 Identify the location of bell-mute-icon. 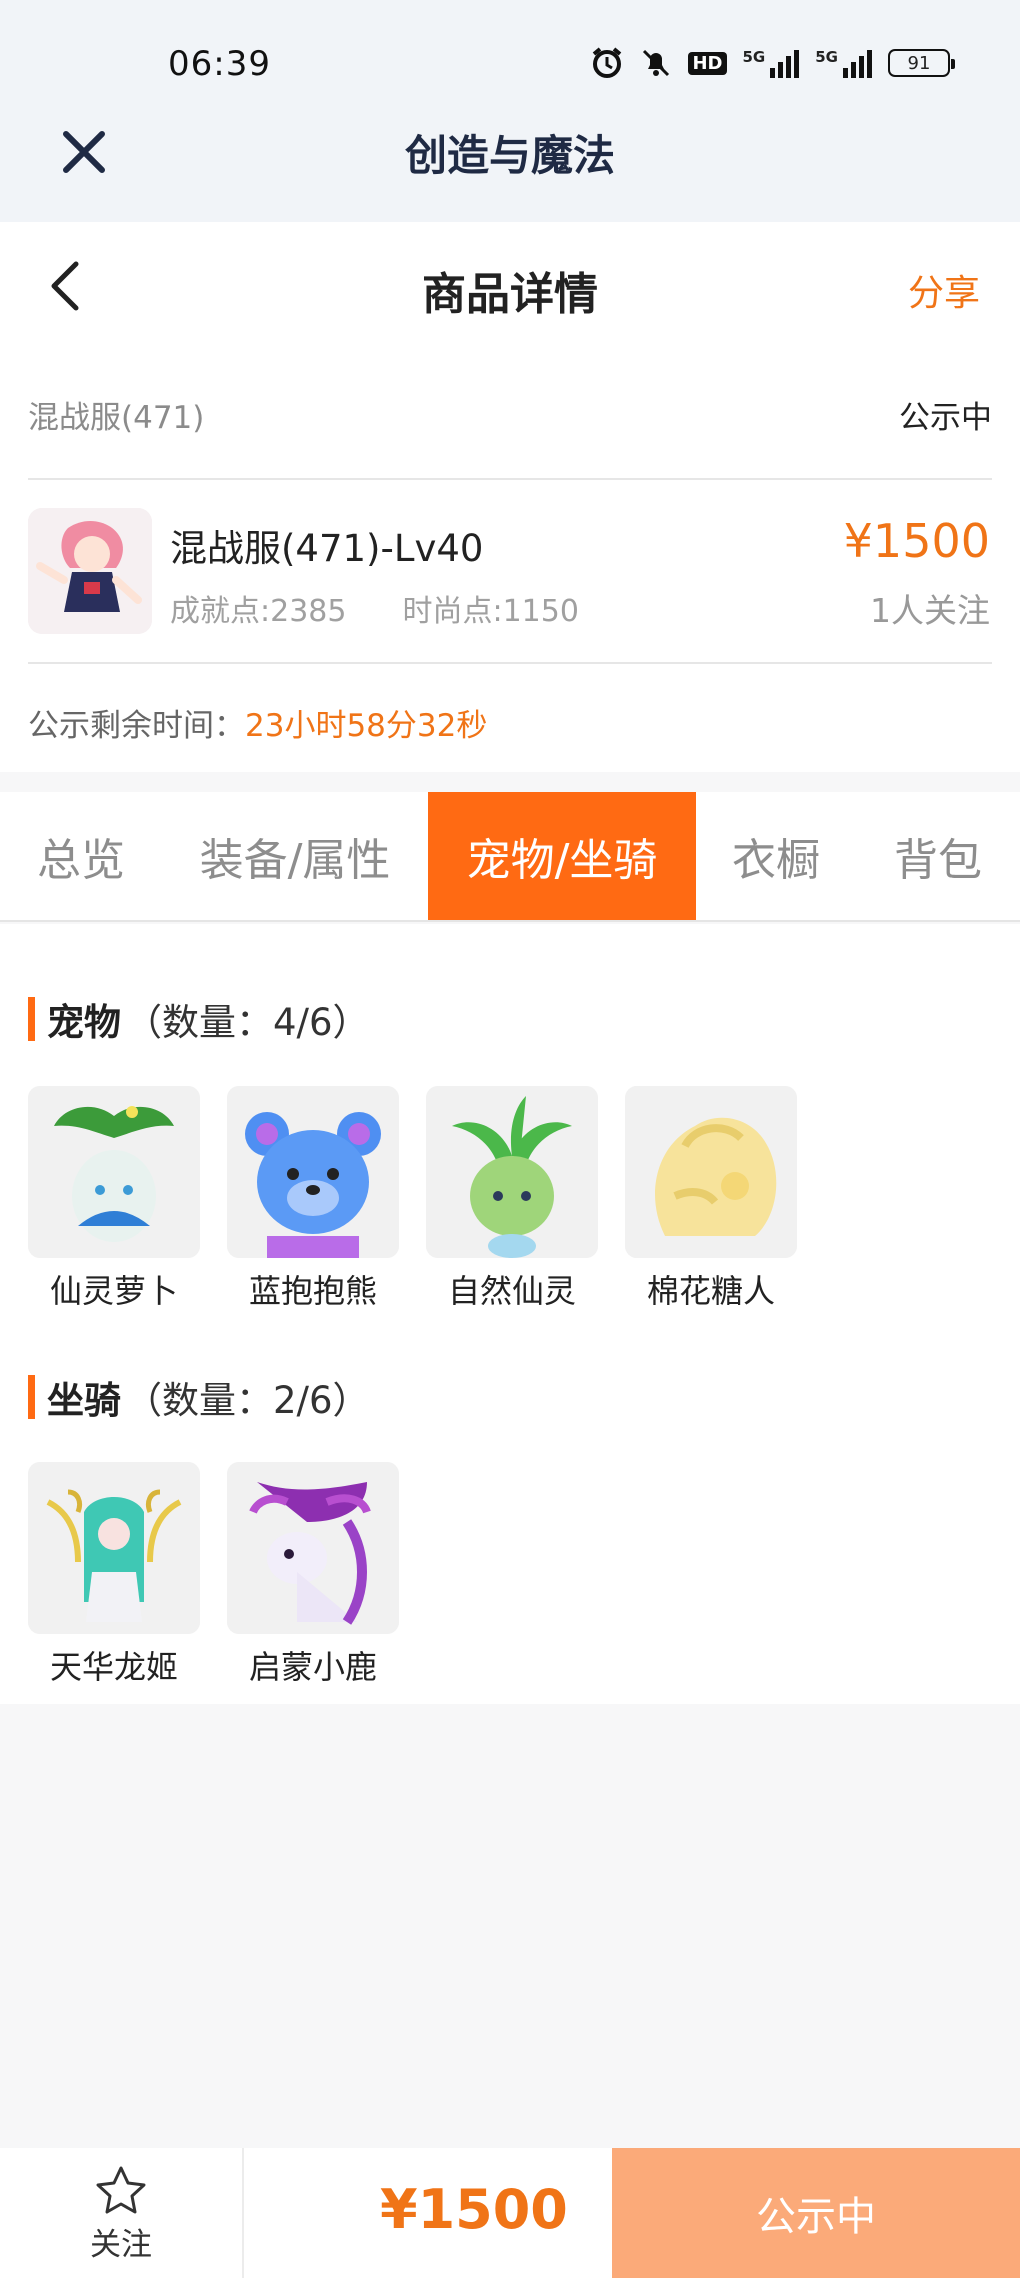
(656, 63).